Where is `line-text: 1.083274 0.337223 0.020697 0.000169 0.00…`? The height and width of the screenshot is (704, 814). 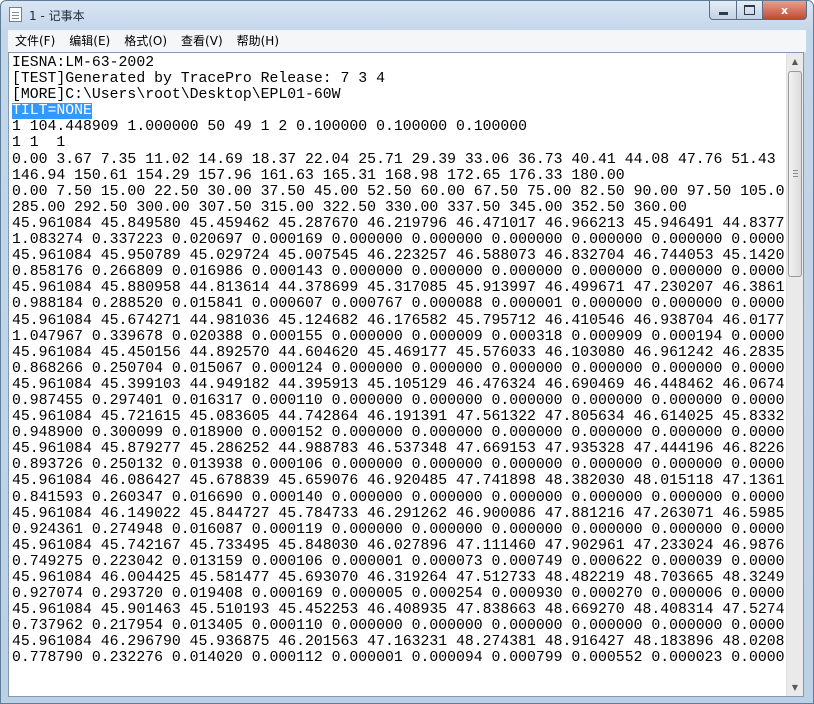 line-text: 1.083274 0.337223 0.020697 0.000169 0.00… is located at coordinates (398, 240).